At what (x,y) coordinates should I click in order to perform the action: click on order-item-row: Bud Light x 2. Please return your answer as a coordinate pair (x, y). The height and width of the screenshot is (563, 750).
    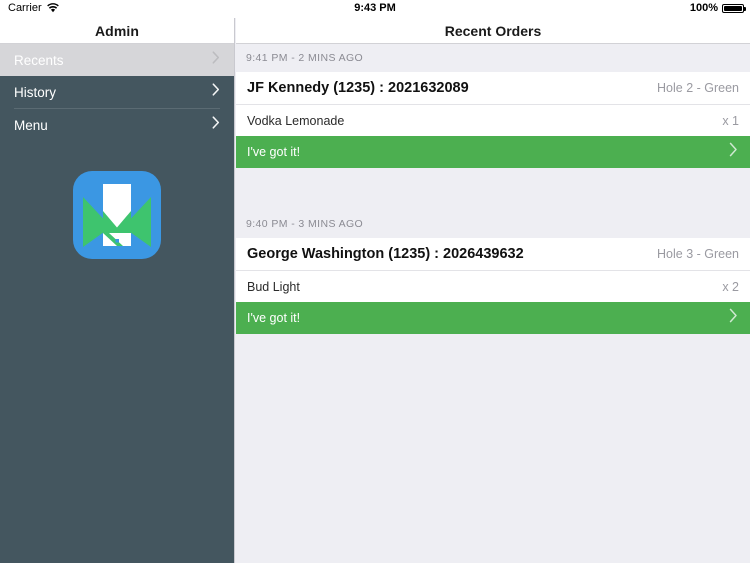
    Looking at the image, I should click on (493, 286).